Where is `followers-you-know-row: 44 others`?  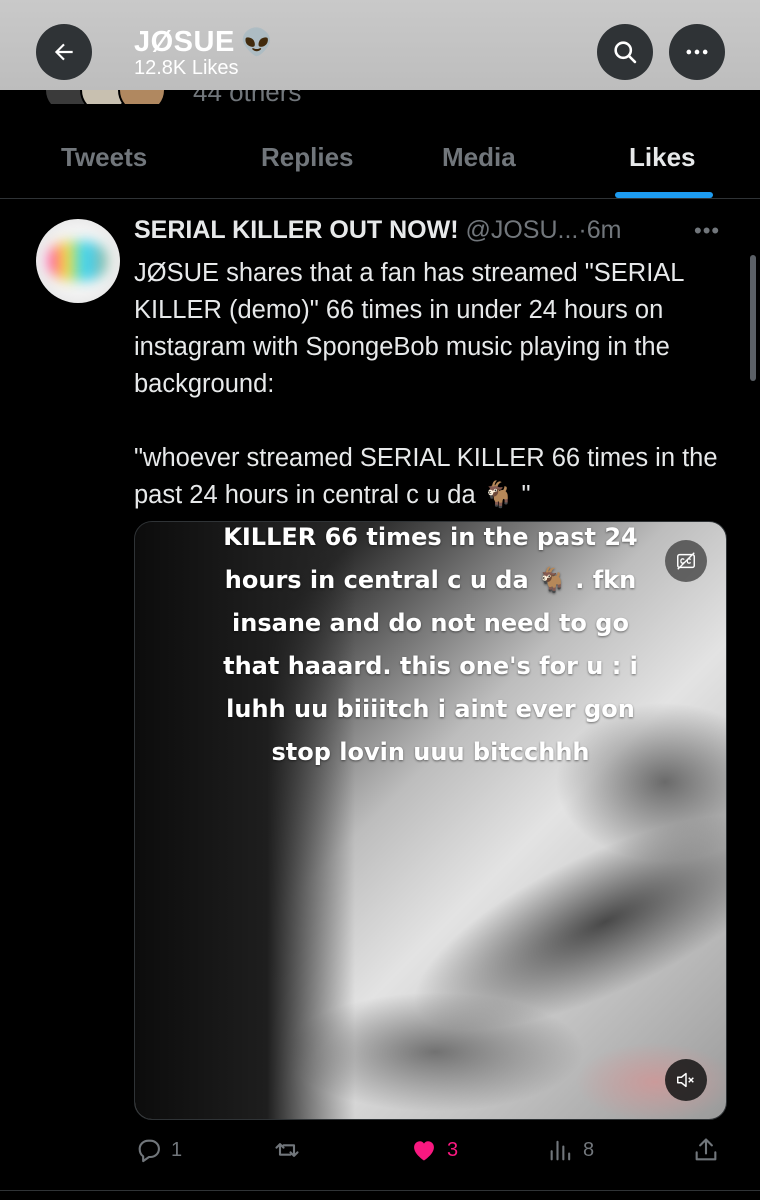
followers-you-know-row: 44 others is located at coordinates (380, 97).